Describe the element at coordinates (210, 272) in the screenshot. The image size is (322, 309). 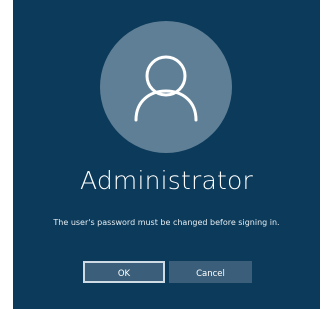
I see `cancel-button: Cancel` at that location.